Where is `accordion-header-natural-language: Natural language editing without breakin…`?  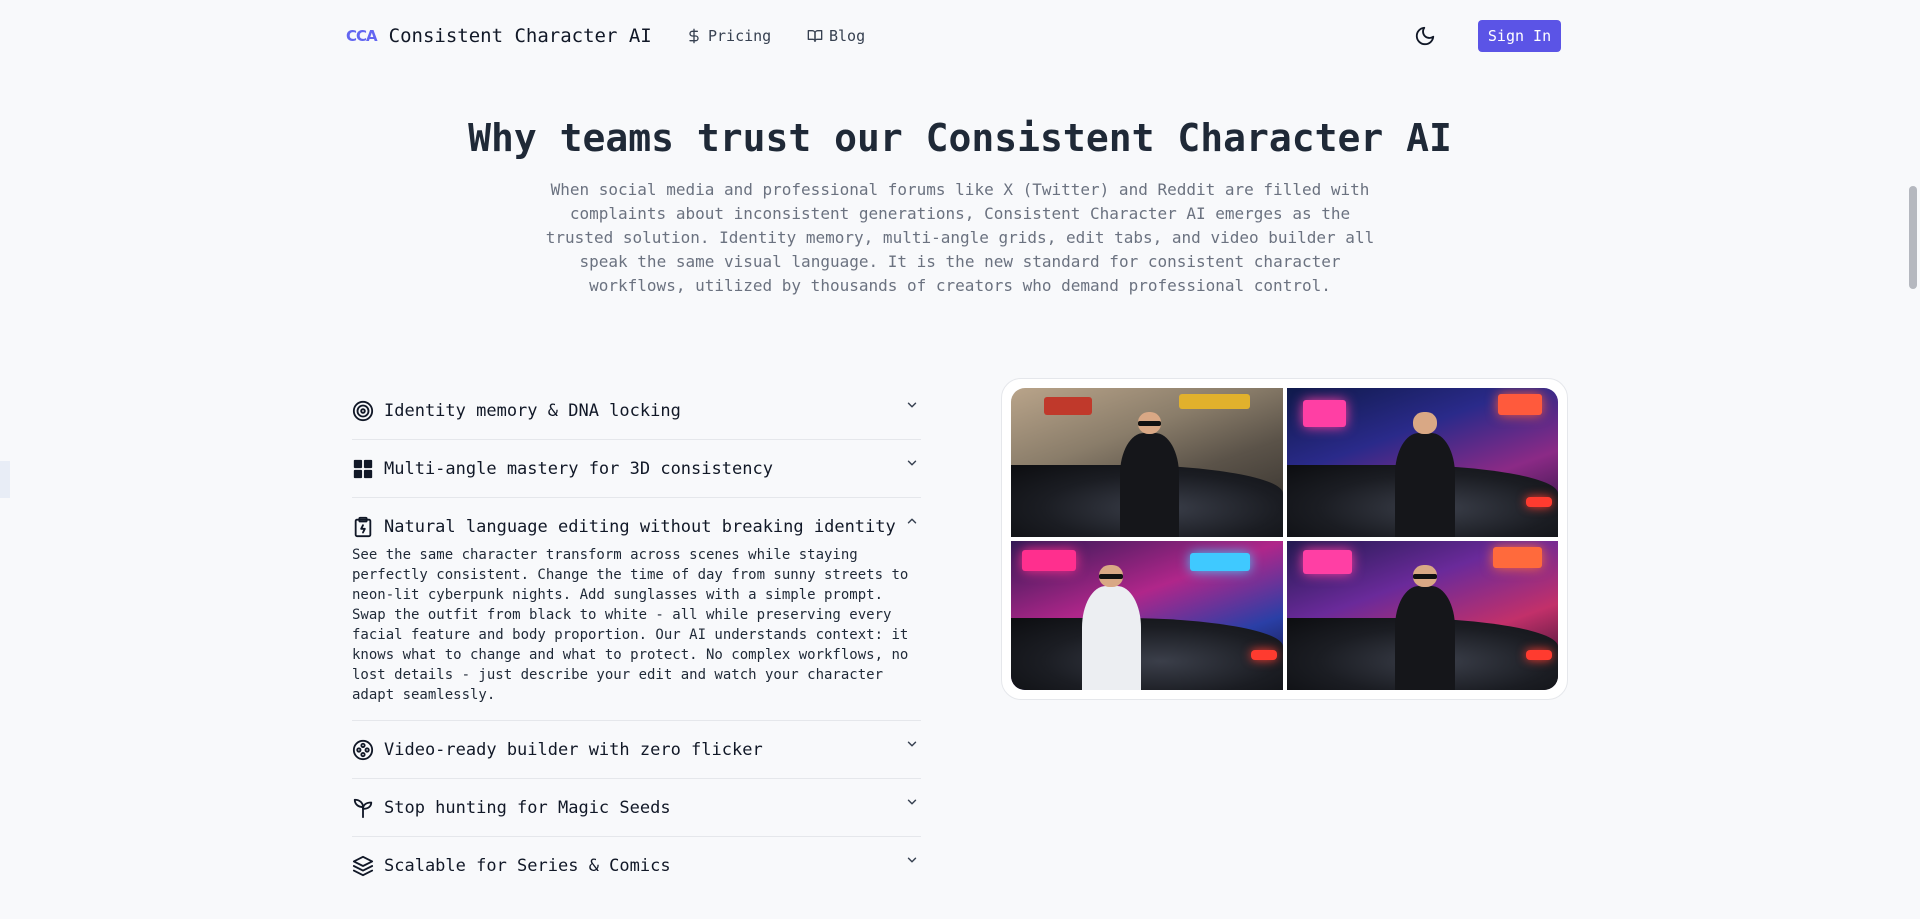
accordion-header-natural-language: Natural language editing without breakin… is located at coordinates (636, 526).